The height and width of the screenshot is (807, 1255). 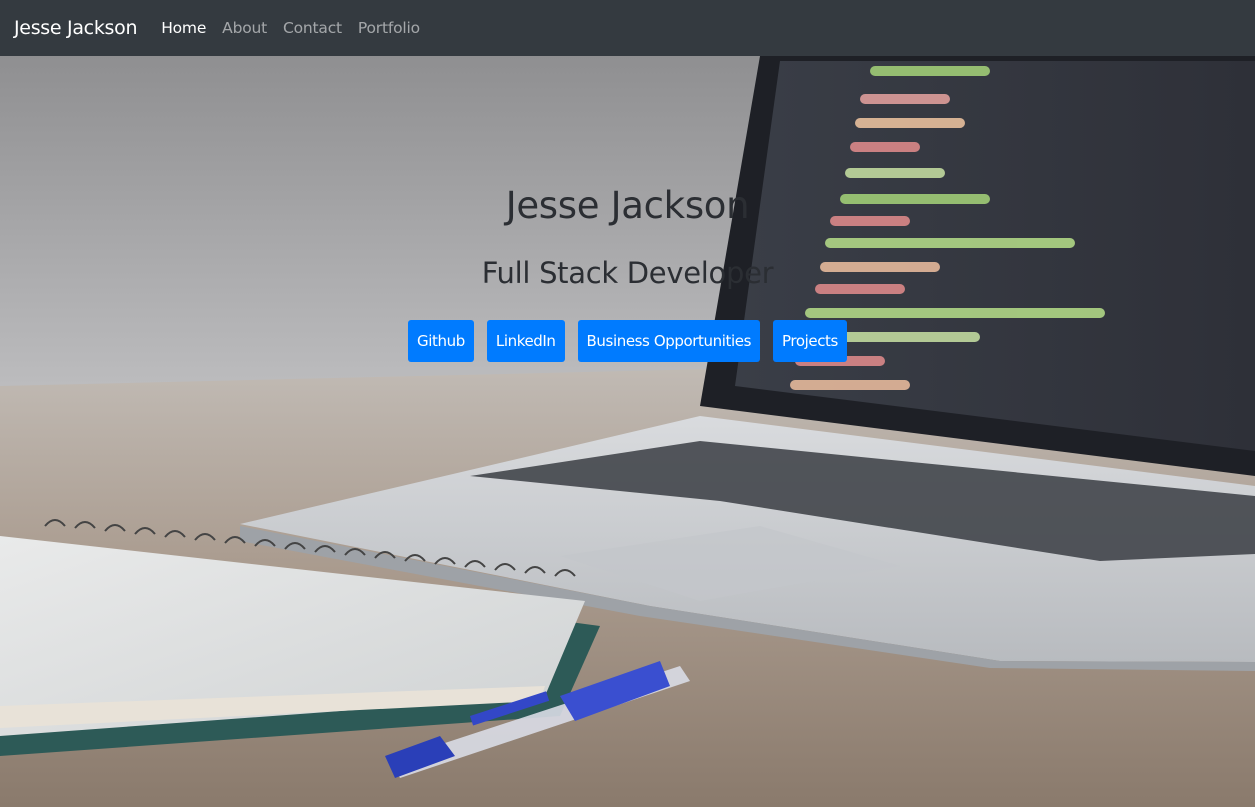 I want to click on nav-link-home: Home, so click(x=183, y=28).